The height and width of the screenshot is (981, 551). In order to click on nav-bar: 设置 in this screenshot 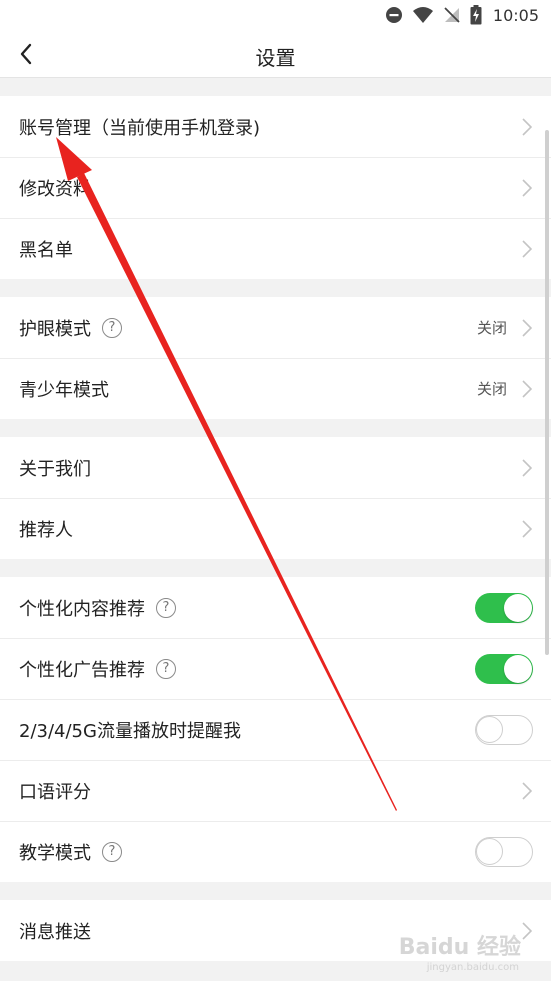, I will do `click(275, 54)`.